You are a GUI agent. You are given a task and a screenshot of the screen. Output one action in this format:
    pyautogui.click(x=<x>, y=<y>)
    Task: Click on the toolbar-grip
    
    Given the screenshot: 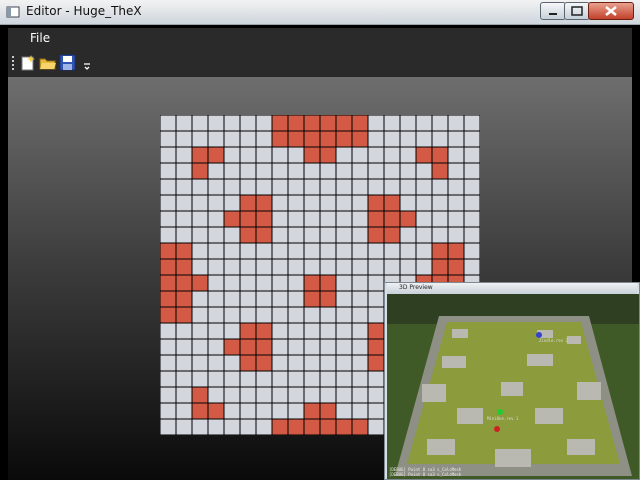 What is the action you would take?
    pyautogui.click(x=13, y=63)
    